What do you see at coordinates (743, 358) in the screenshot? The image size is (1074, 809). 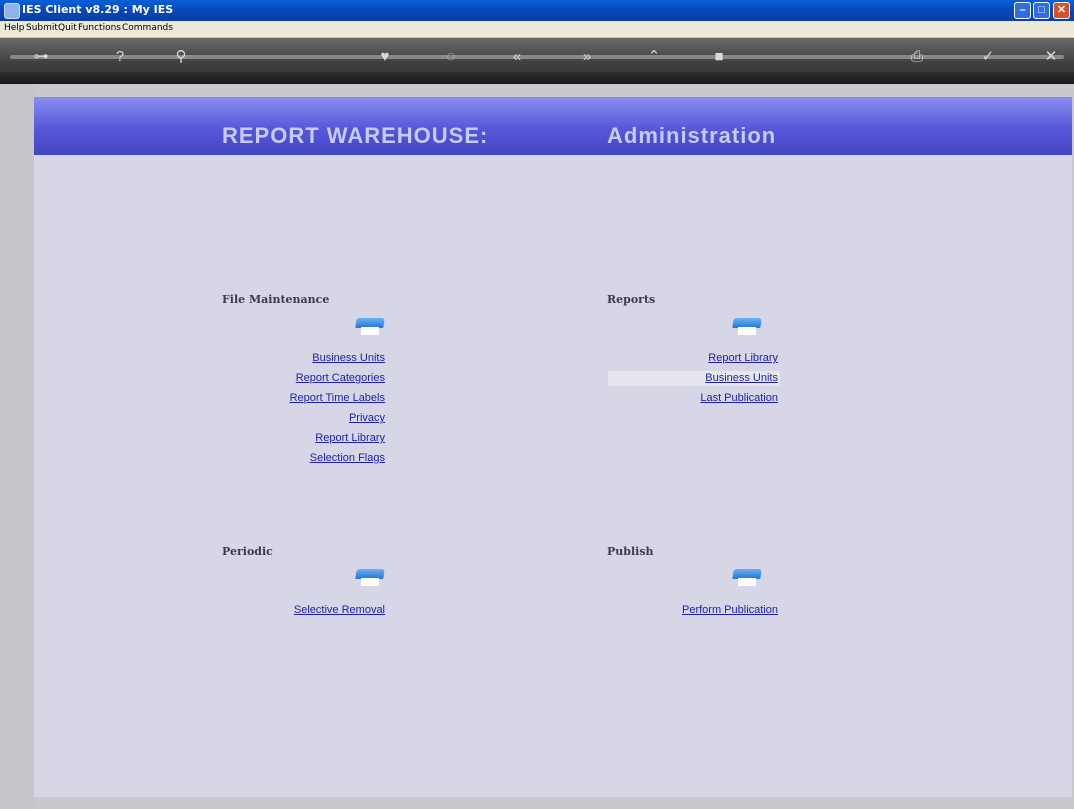 I see `link-reports-report-library: Report Library` at bounding box center [743, 358].